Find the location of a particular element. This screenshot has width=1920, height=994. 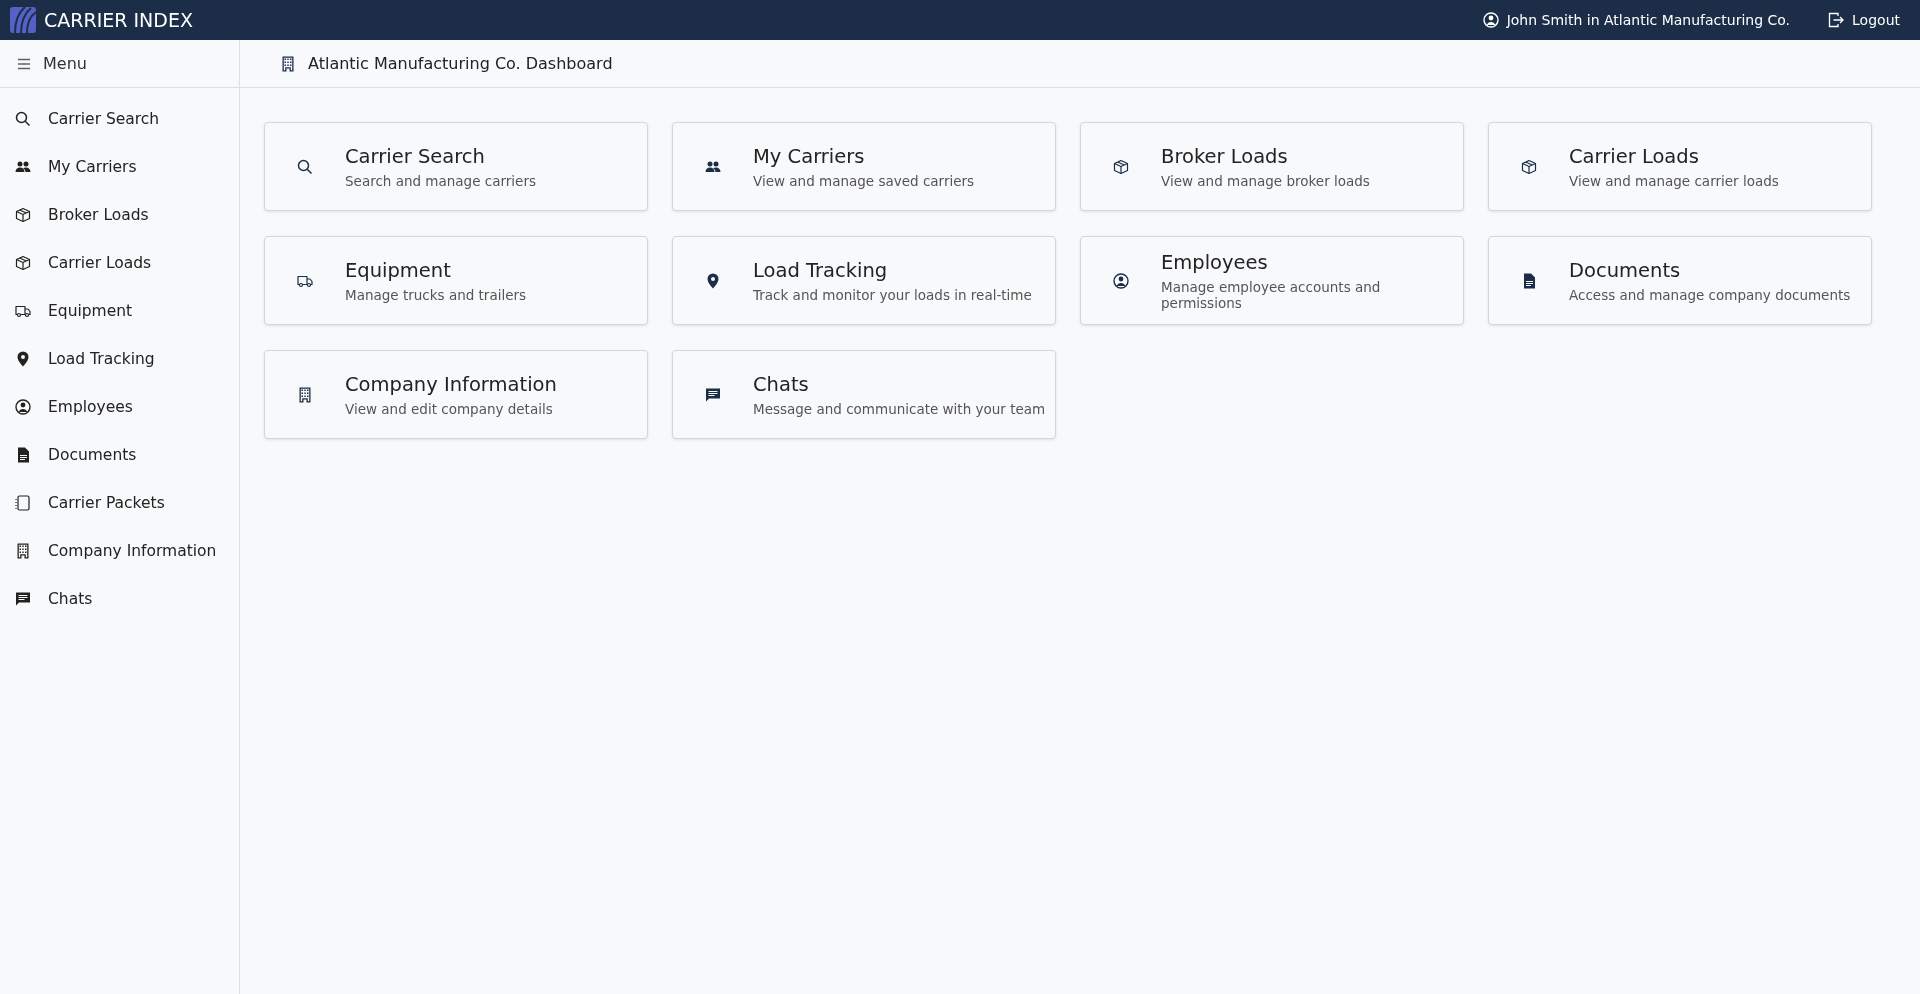

card-description: View and manage broker loads is located at coordinates (1265, 180).